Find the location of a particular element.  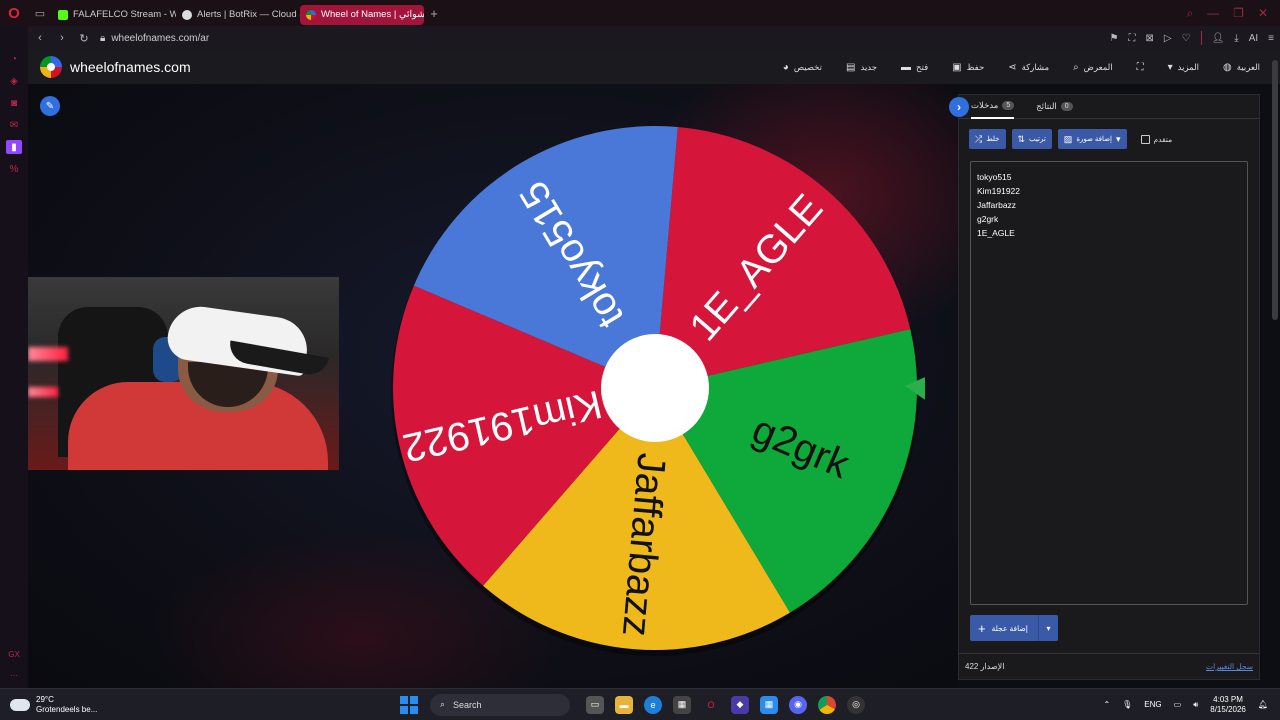

menu-customize: ◕ تخصيص is located at coordinates (802, 67).